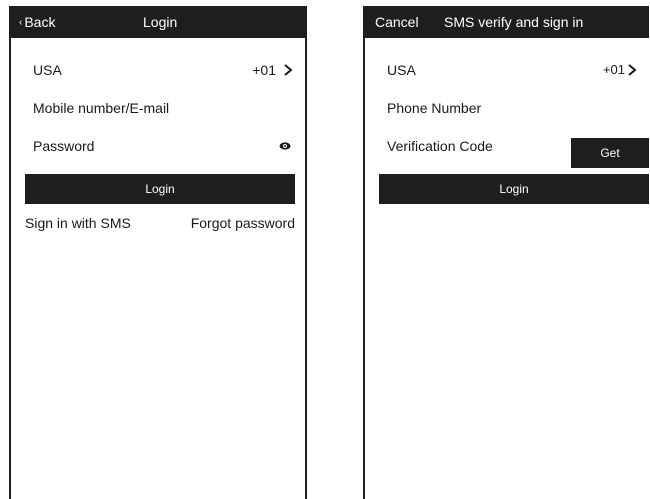 This screenshot has height=499, width=650. What do you see at coordinates (512, 108) in the screenshot?
I see `phone-number-field: Phone Number` at bounding box center [512, 108].